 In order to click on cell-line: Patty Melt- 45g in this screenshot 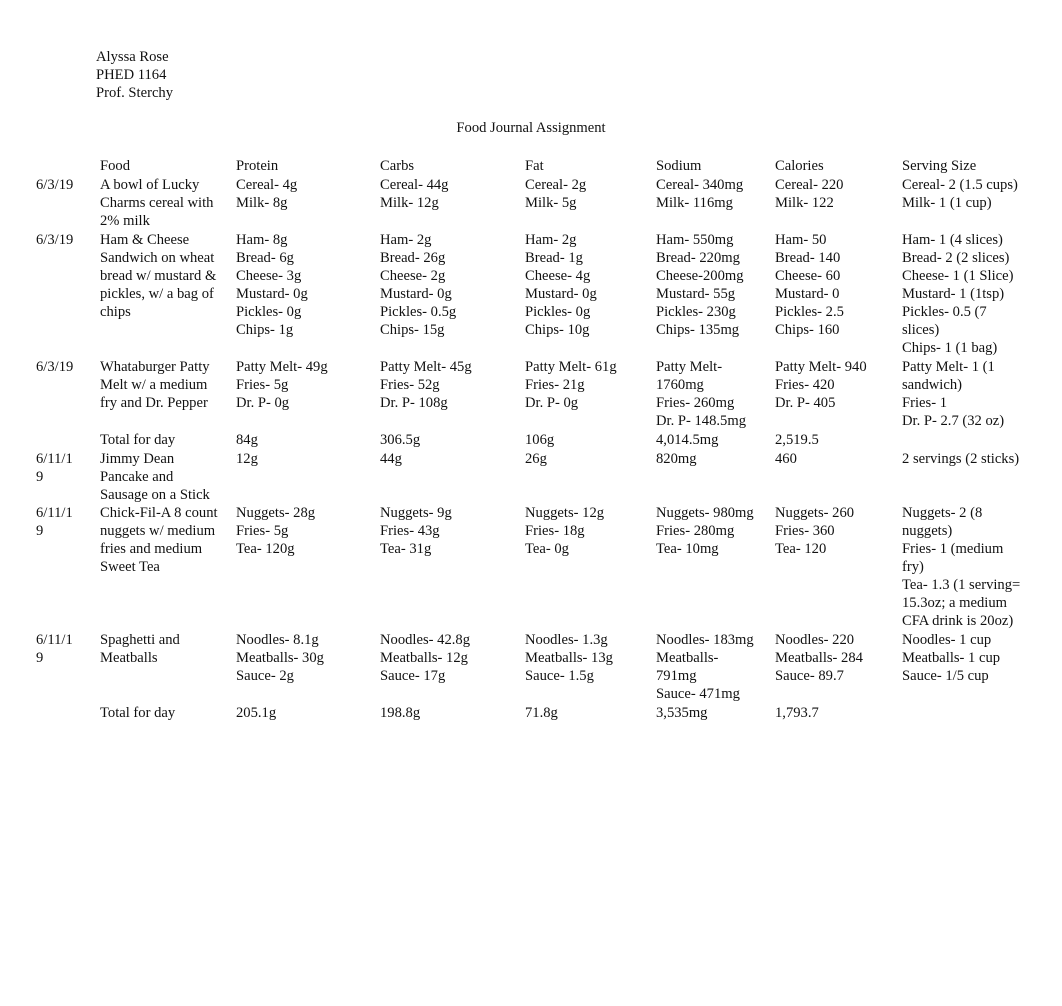, I will do `click(426, 367)`.